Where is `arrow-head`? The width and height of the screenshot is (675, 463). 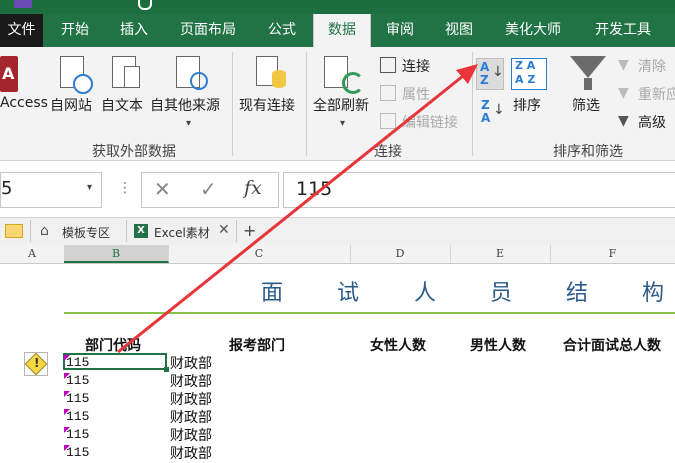
arrow-head is located at coordinates (467, 74).